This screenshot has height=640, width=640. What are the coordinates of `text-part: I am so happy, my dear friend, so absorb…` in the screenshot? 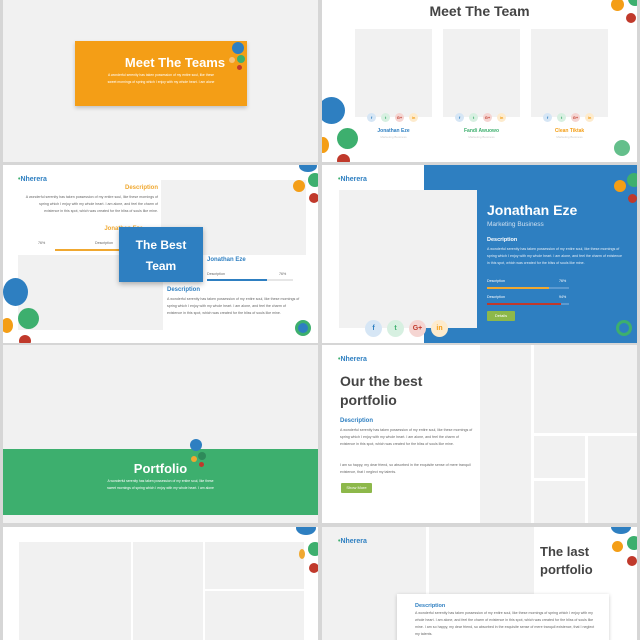 It's located at (505, 630).